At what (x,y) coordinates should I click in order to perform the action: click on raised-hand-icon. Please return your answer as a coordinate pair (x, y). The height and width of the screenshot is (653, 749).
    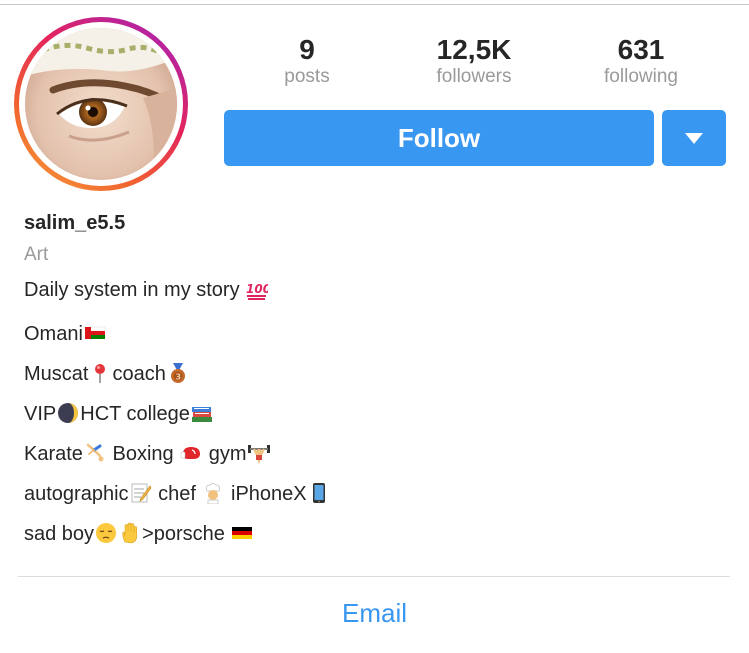
    Looking at the image, I should click on (130, 533).